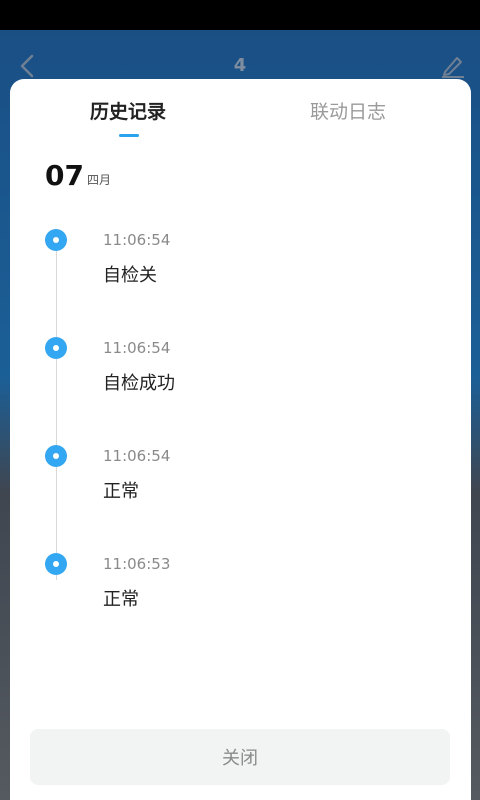  I want to click on page-title: 4, so click(240, 65).